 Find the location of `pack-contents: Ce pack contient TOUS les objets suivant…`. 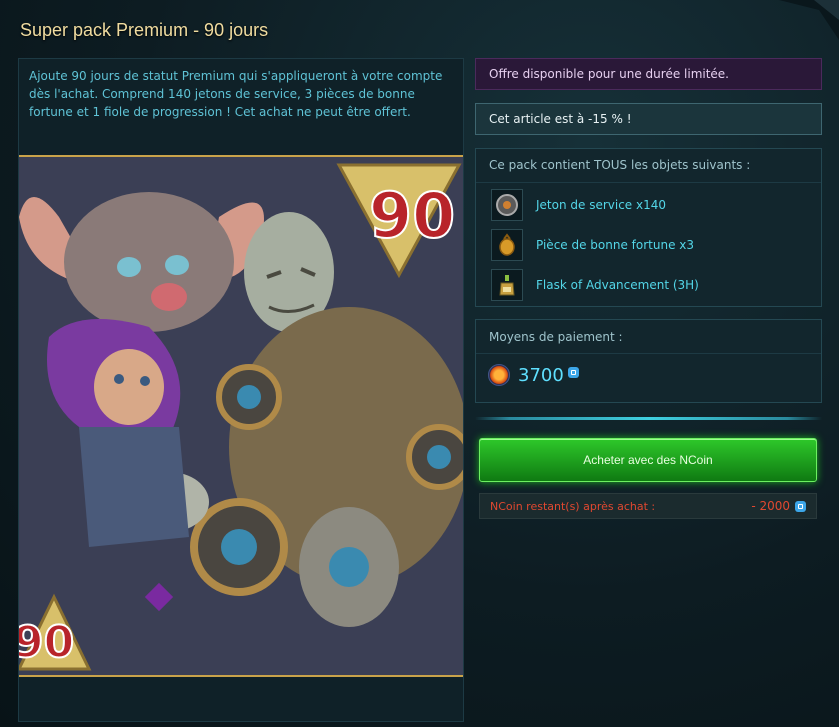

pack-contents: Ce pack contient TOUS les objets suivant… is located at coordinates (648, 227).